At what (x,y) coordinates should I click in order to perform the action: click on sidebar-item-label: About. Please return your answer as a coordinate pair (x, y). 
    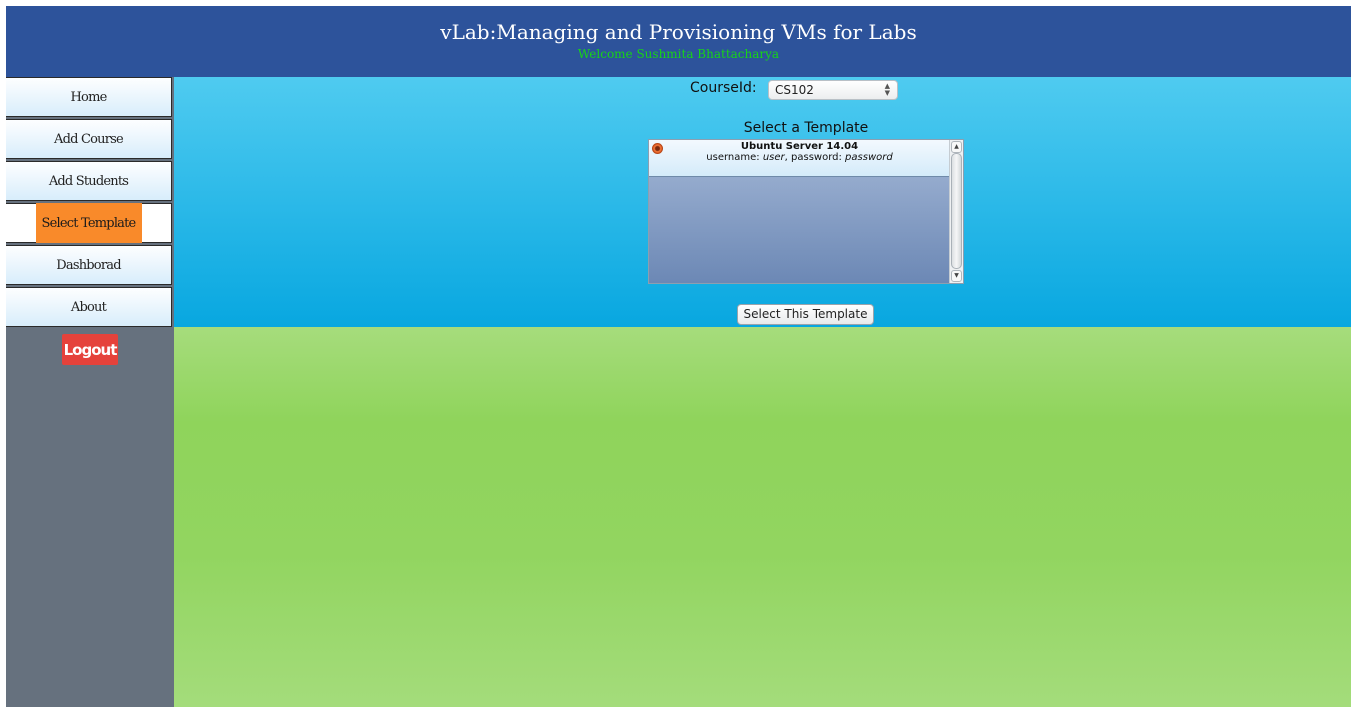
    Looking at the image, I should click on (88, 307).